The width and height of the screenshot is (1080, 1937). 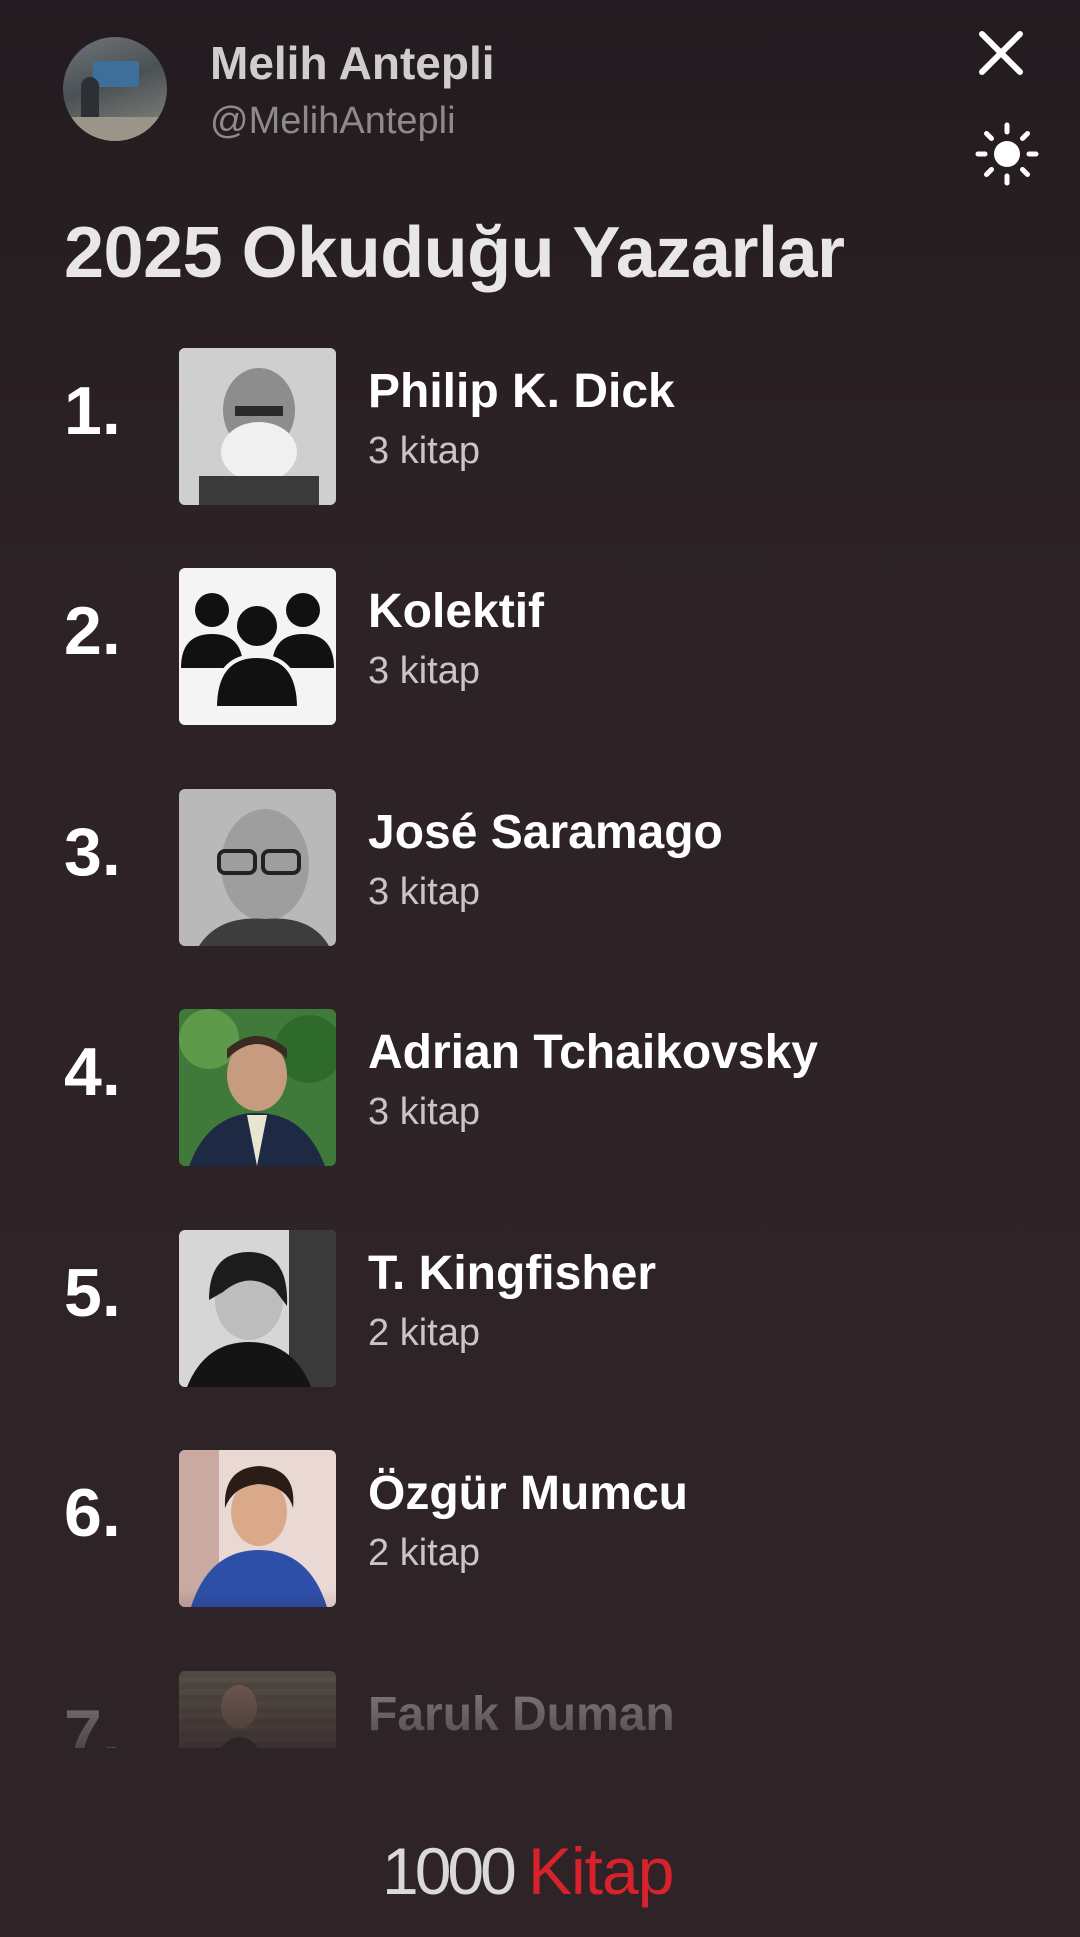 I want to click on author-row-3: 3. José Saramago 3 kitap, so click(x=540, y=858).